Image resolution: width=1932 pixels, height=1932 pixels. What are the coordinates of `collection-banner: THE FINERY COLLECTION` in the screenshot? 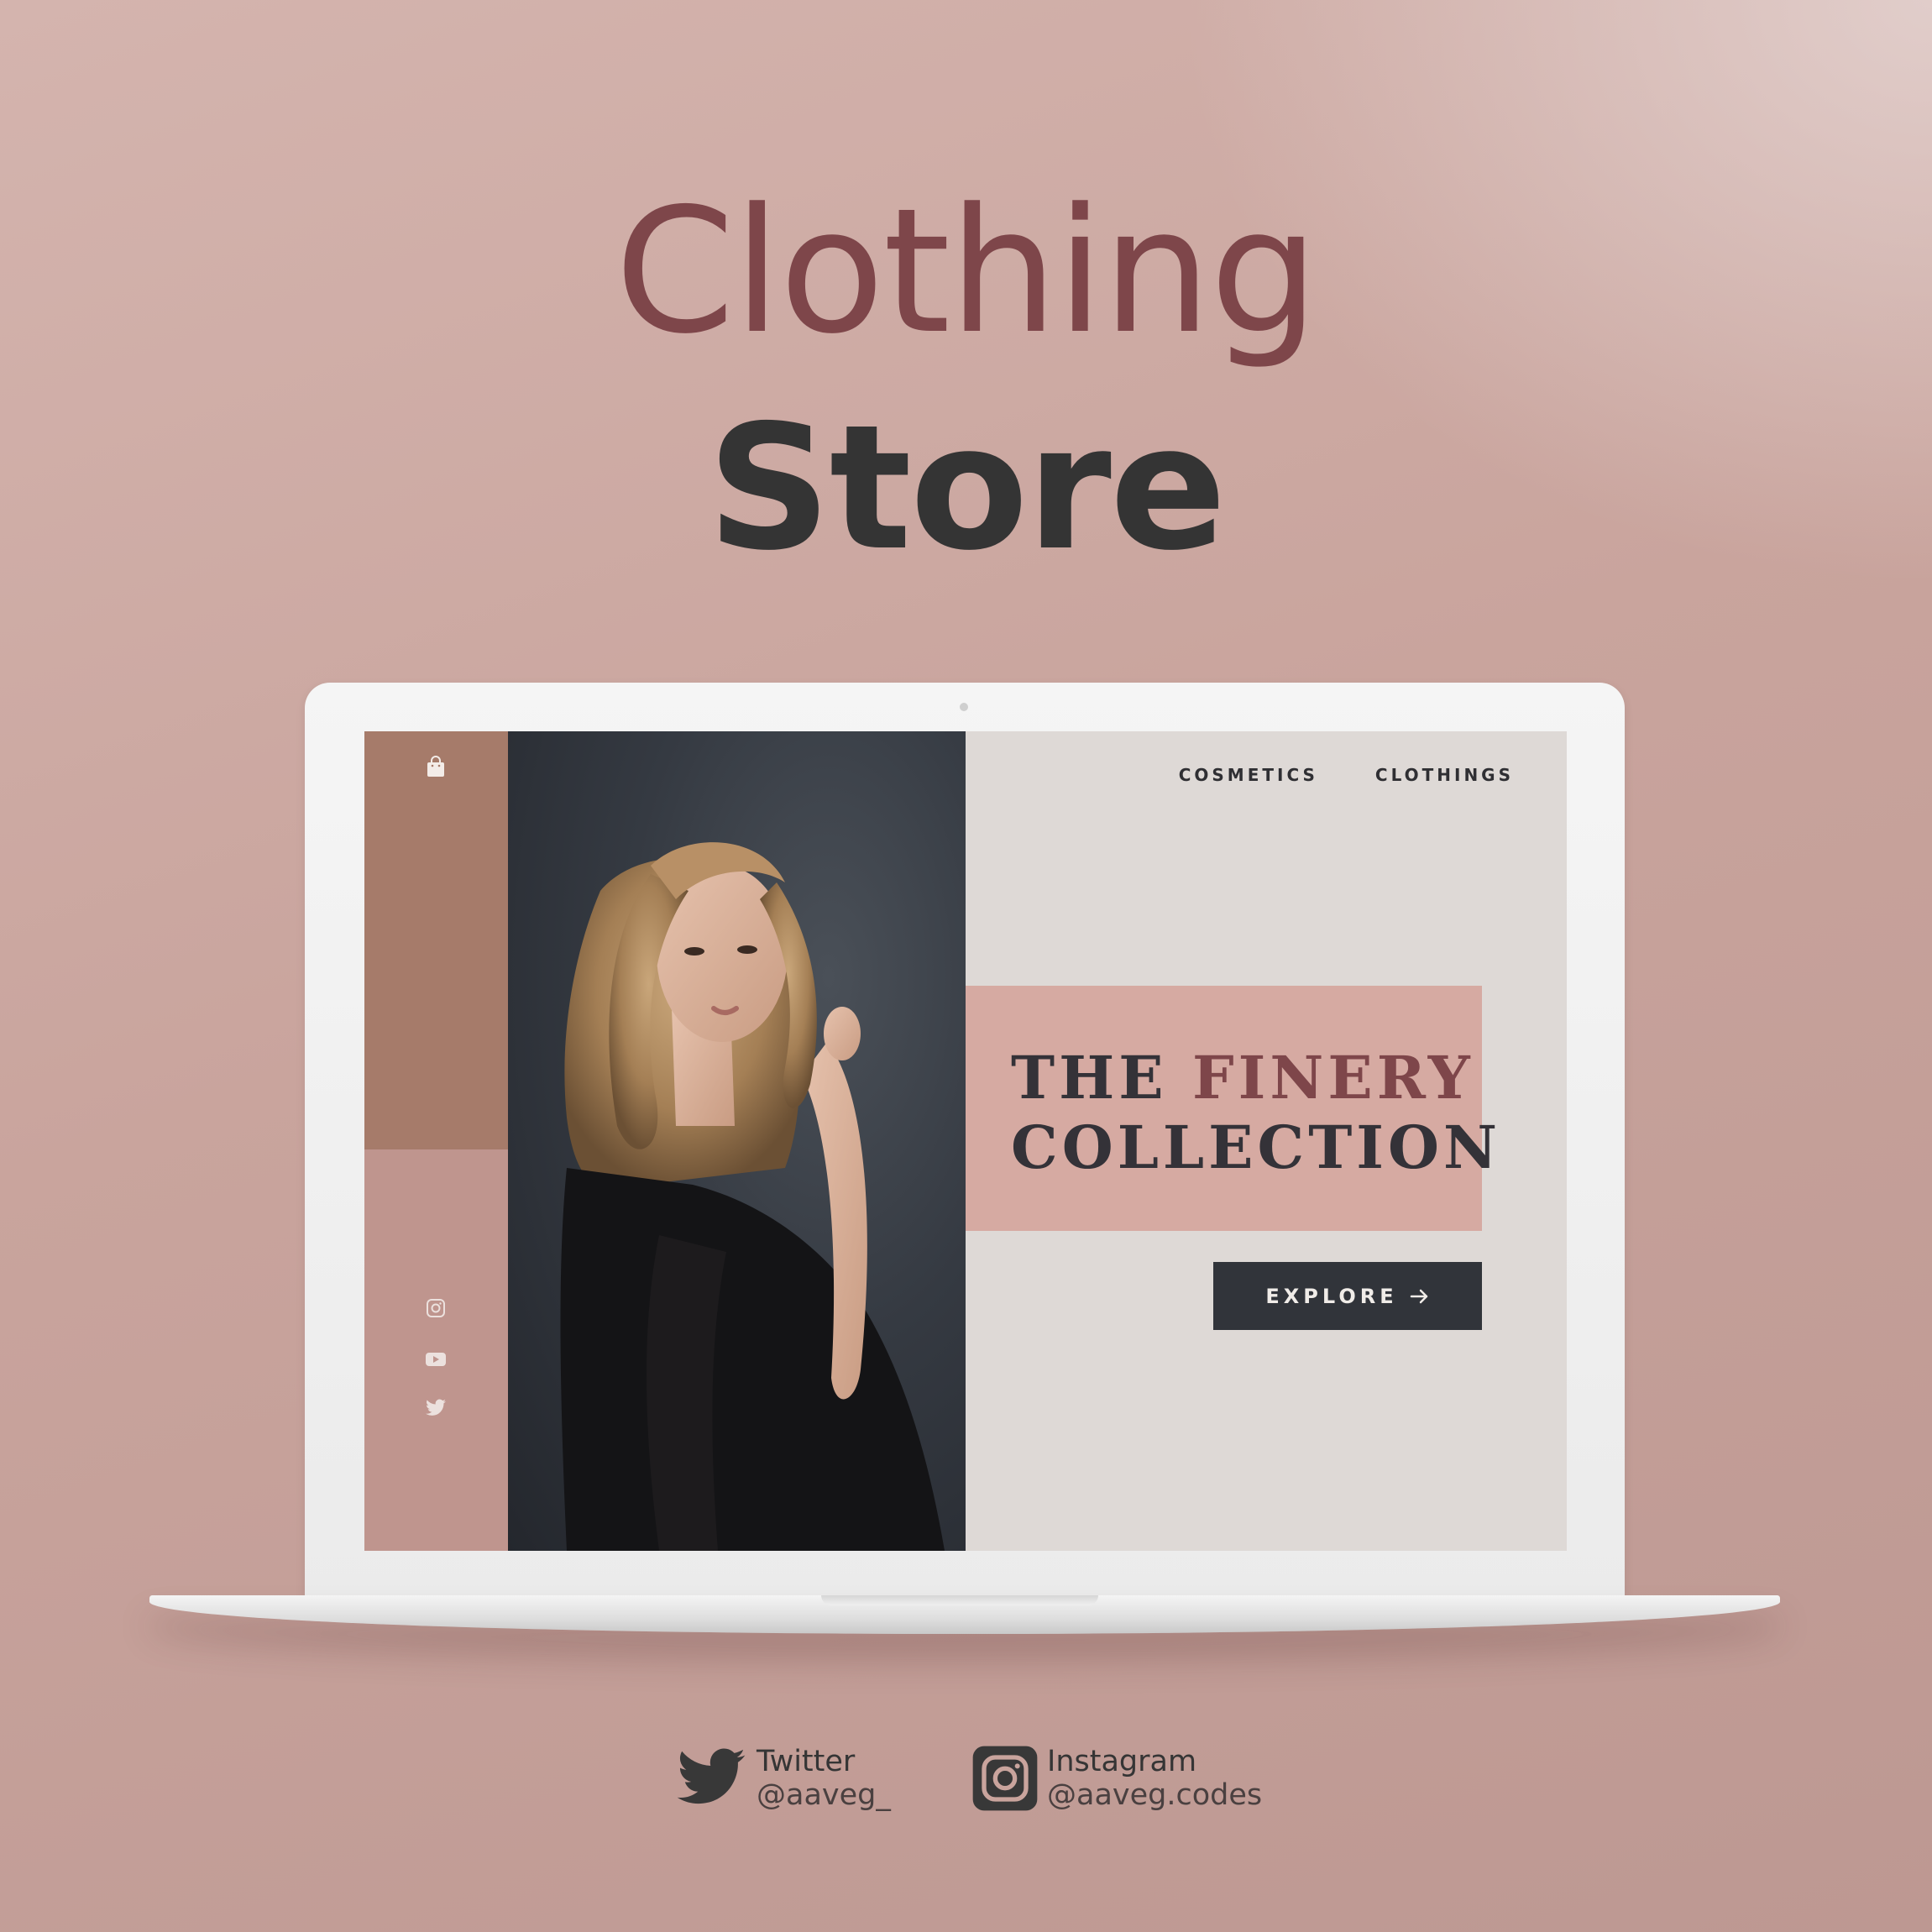 It's located at (1231, 1108).